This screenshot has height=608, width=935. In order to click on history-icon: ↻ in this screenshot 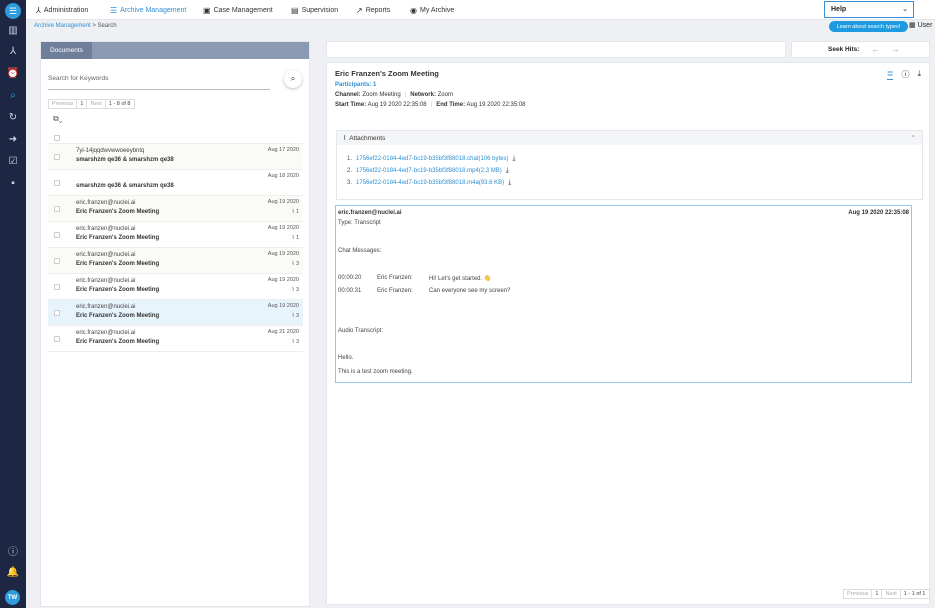, I will do `click(13, 117)`.